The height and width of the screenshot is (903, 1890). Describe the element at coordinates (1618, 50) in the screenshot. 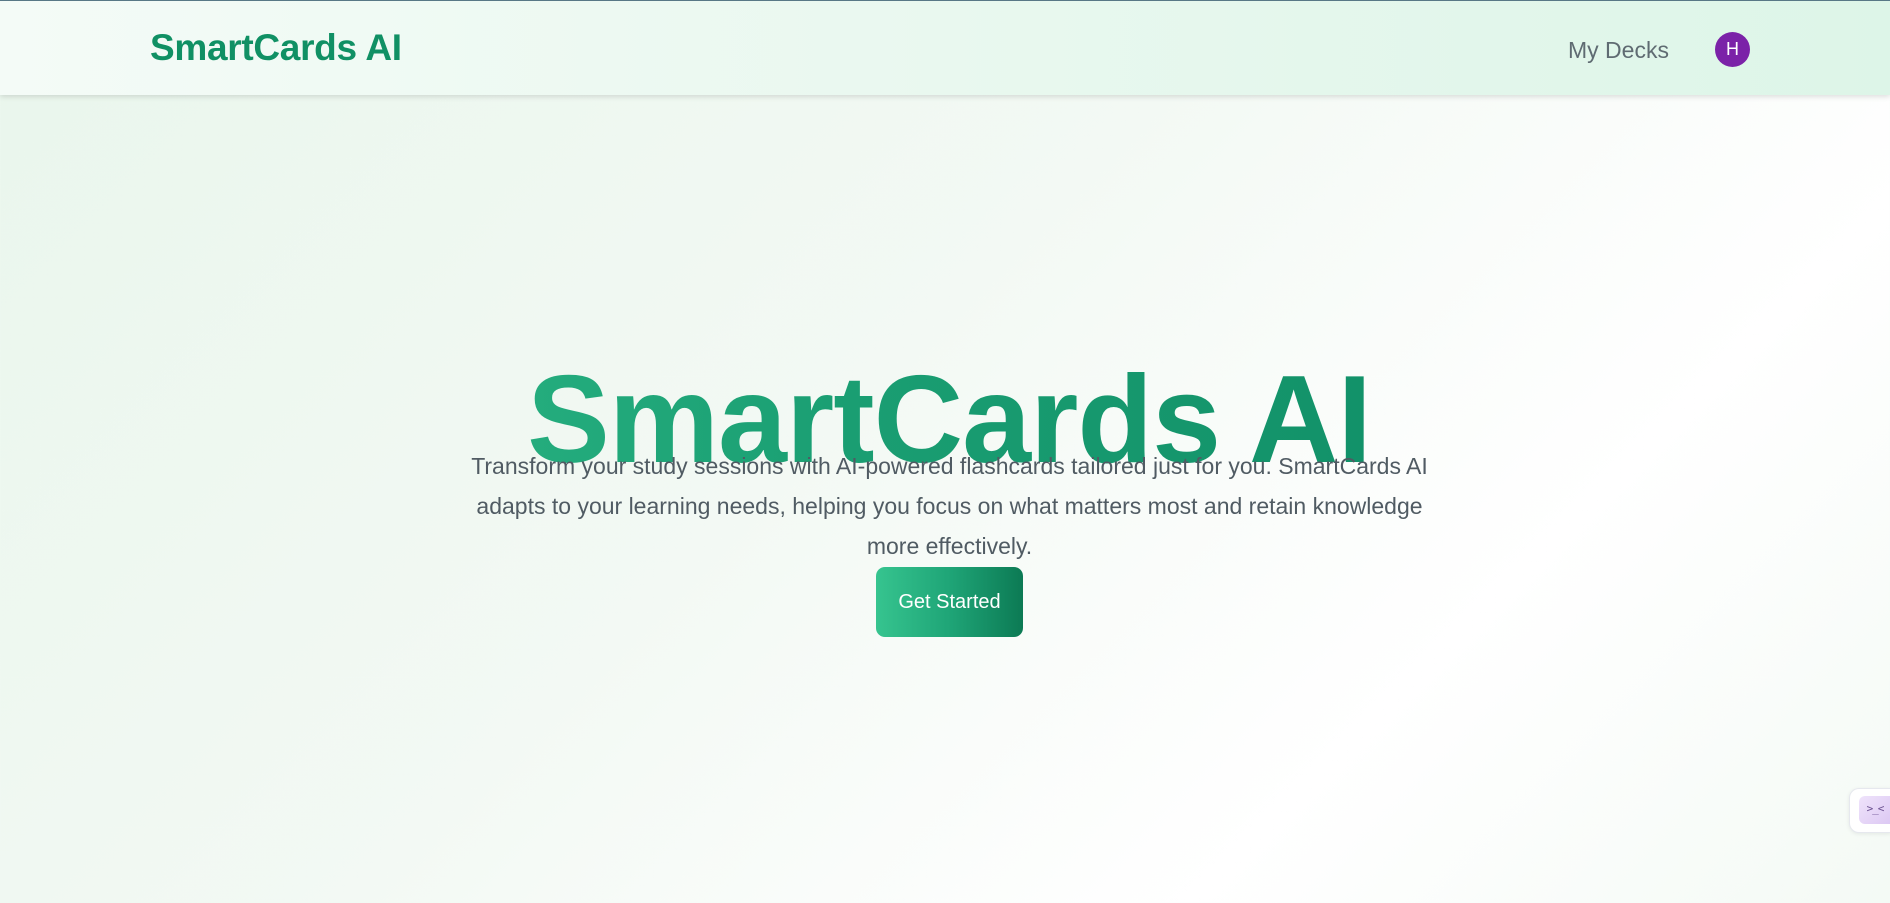

I see `nav-link-my-decks: My Decks` at that location.